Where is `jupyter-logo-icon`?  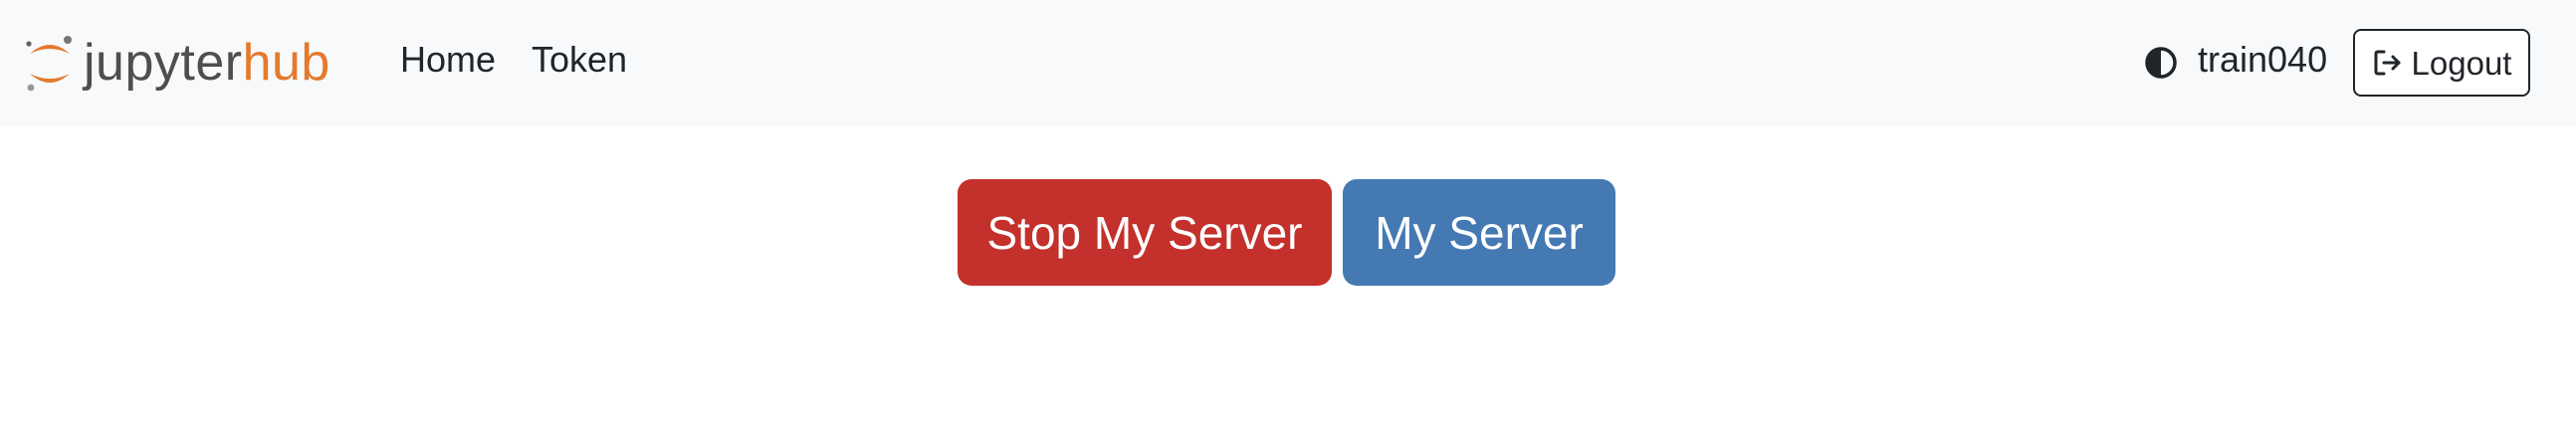 jupyter-logo-icon is located at coordinates (49, 64).